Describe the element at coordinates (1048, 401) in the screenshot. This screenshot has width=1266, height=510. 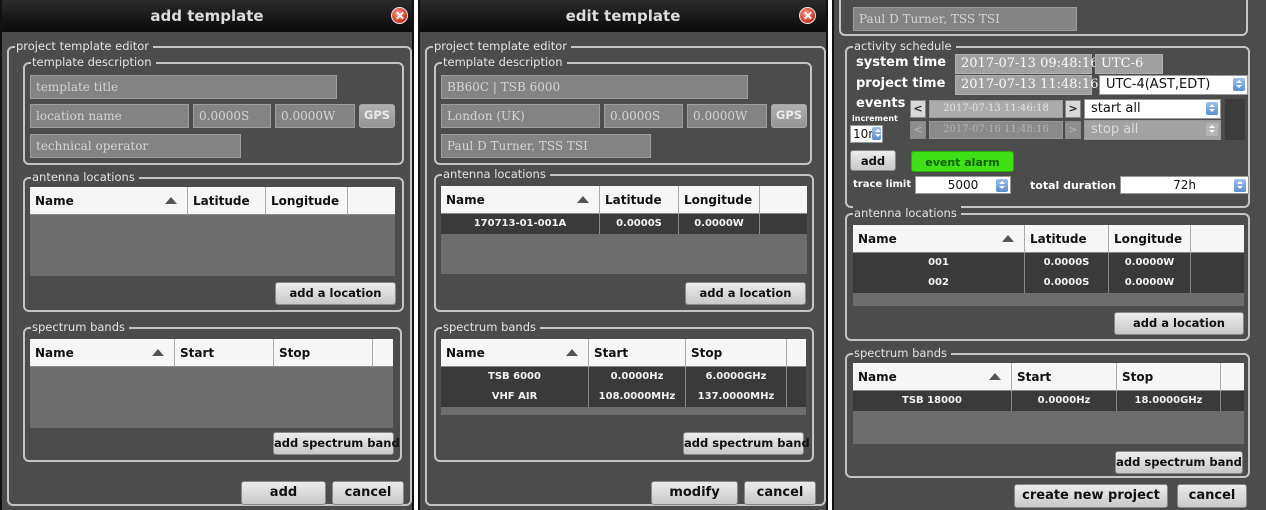
I see `table-row: TSB 18000 0.0000Hz 18.0000GHz` at that location.